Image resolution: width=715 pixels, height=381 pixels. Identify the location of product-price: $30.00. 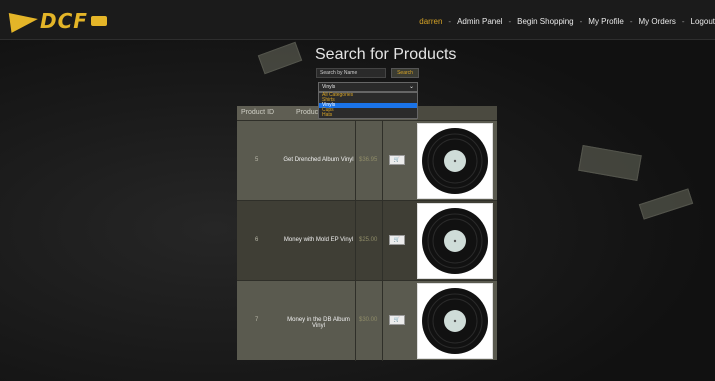
(368, 320).